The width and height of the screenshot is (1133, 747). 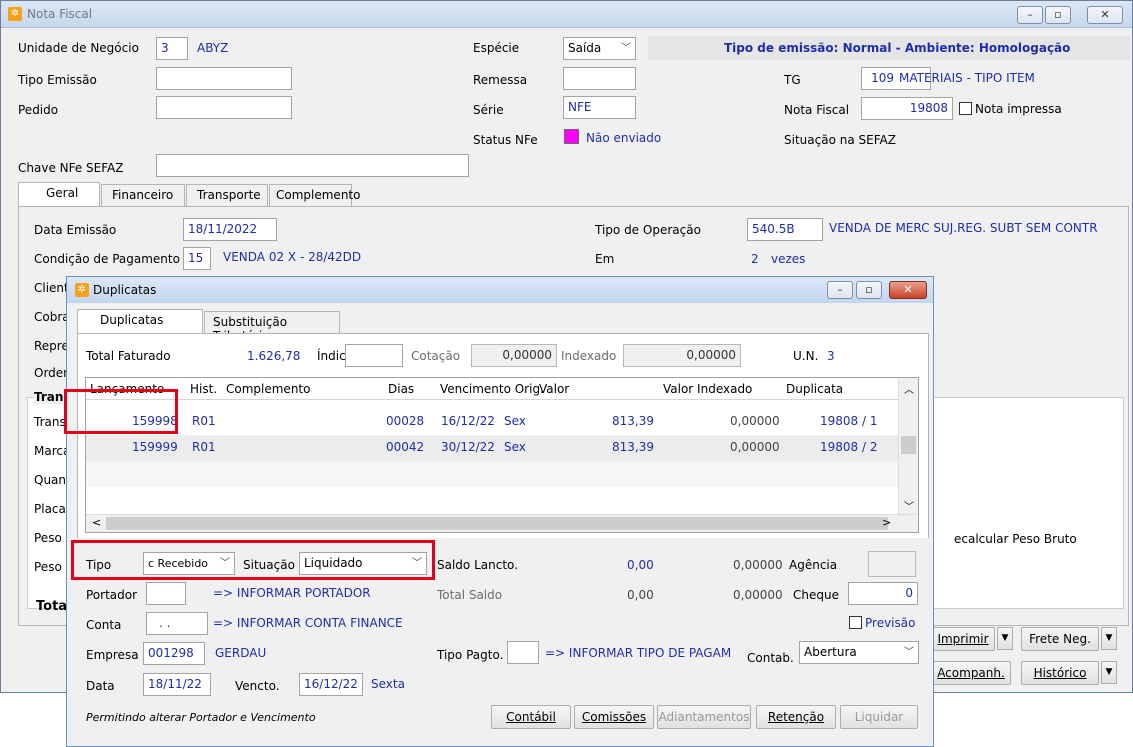 I want to click on un-value: 3, so click(x=831, y=356).